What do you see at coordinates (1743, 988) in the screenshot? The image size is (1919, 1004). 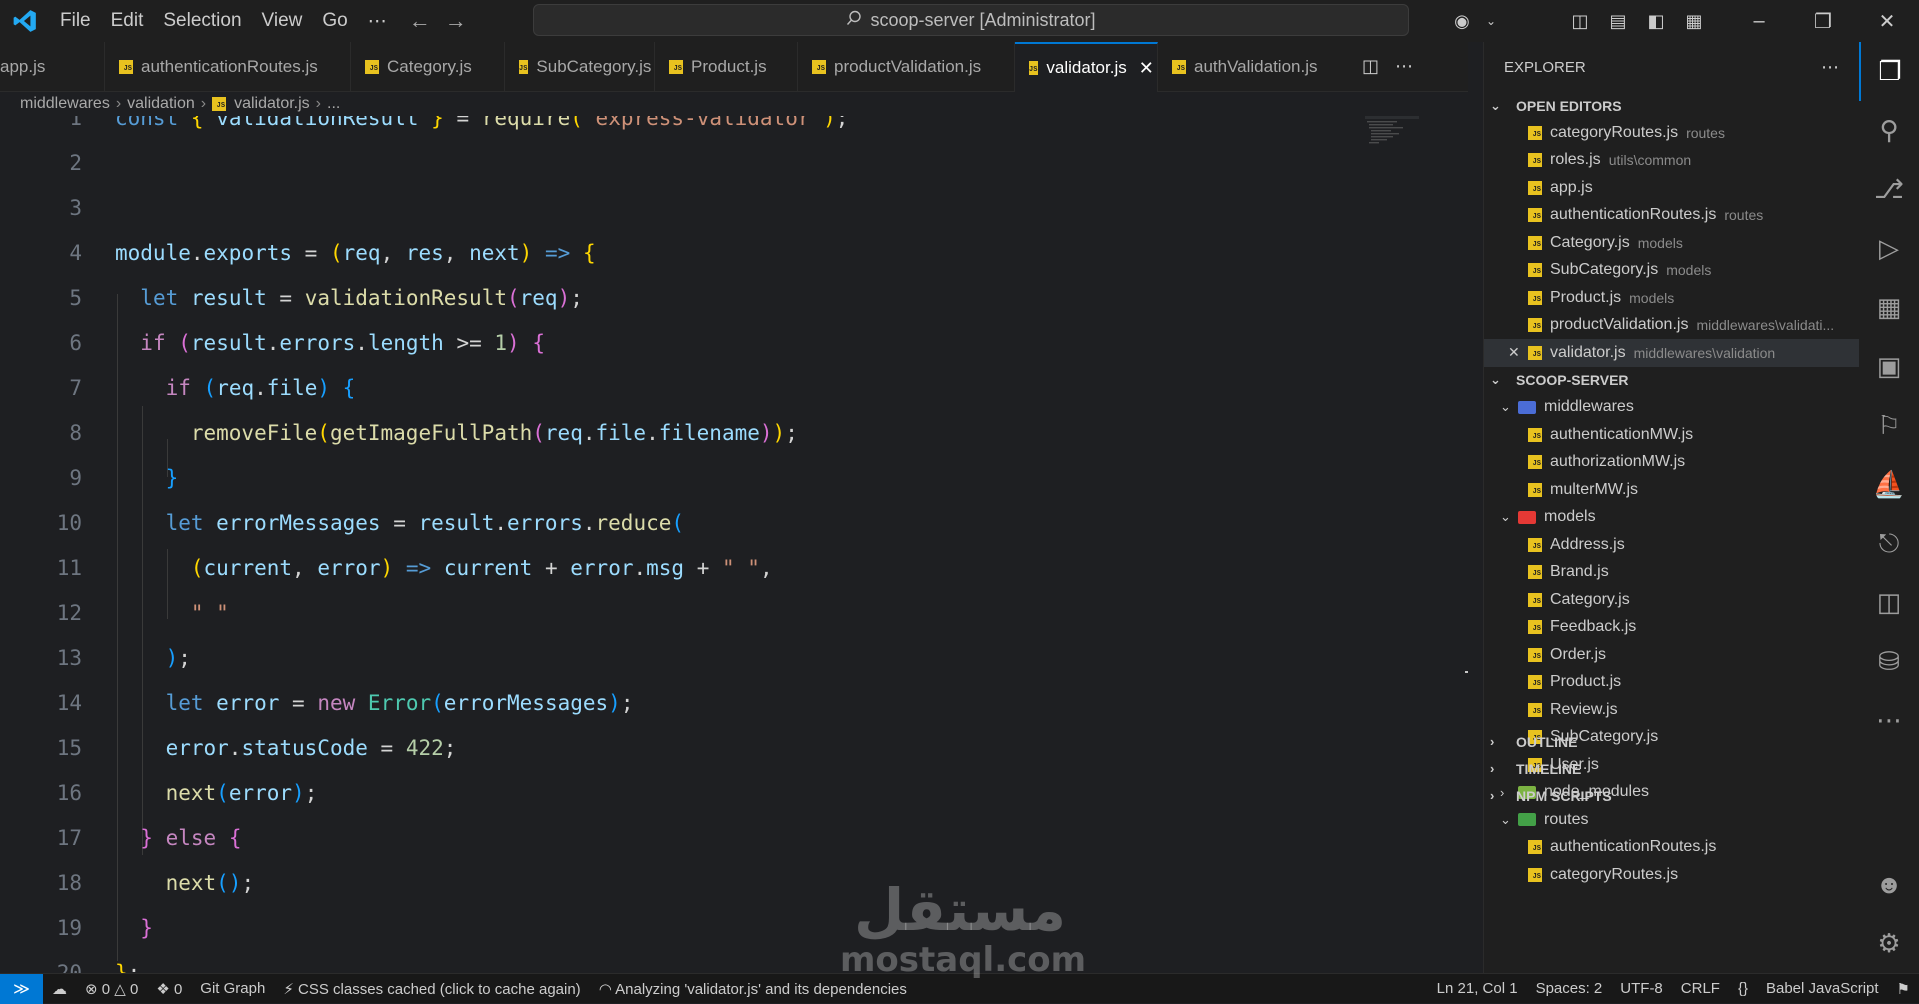 I see `braces-icon: {}` at bounding box center [1743, 988].